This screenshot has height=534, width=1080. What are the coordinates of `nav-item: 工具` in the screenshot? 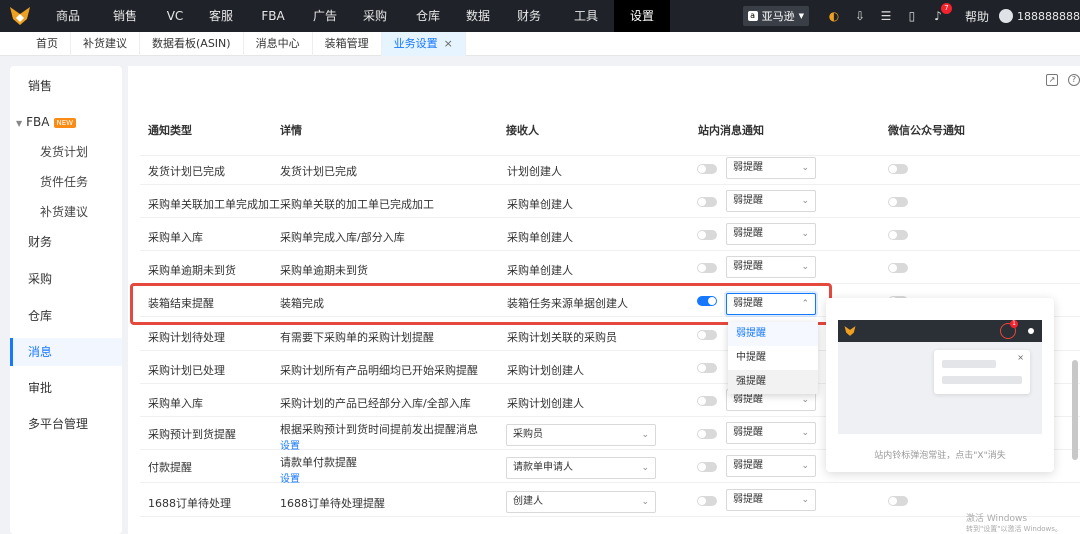 It's located at (586, 16).